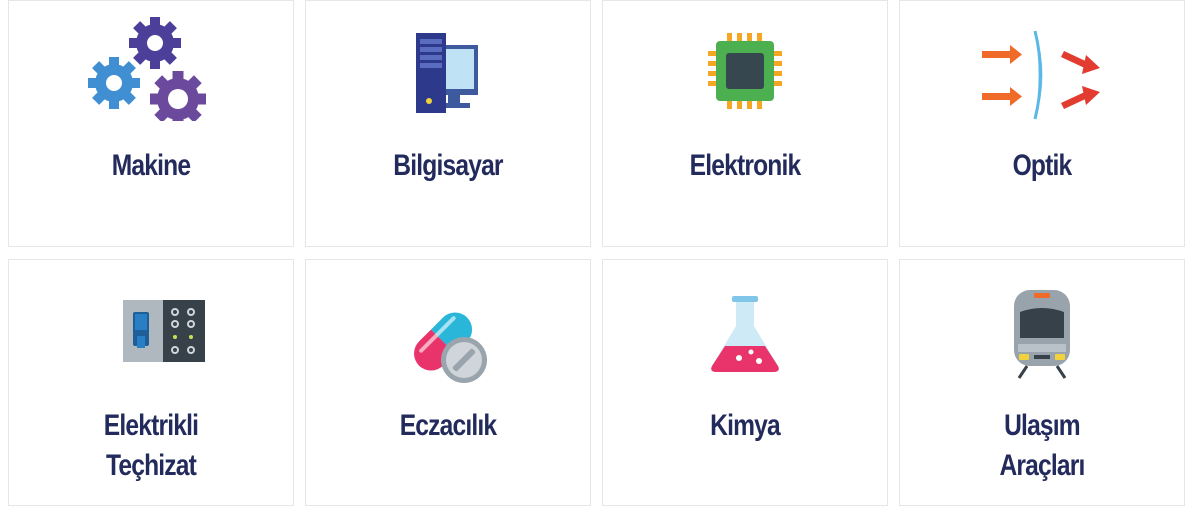  What do you see at coordinates (745, 165) in the screenshot?
I see `category-label: Elektronik` at bounding box center [745, 165].